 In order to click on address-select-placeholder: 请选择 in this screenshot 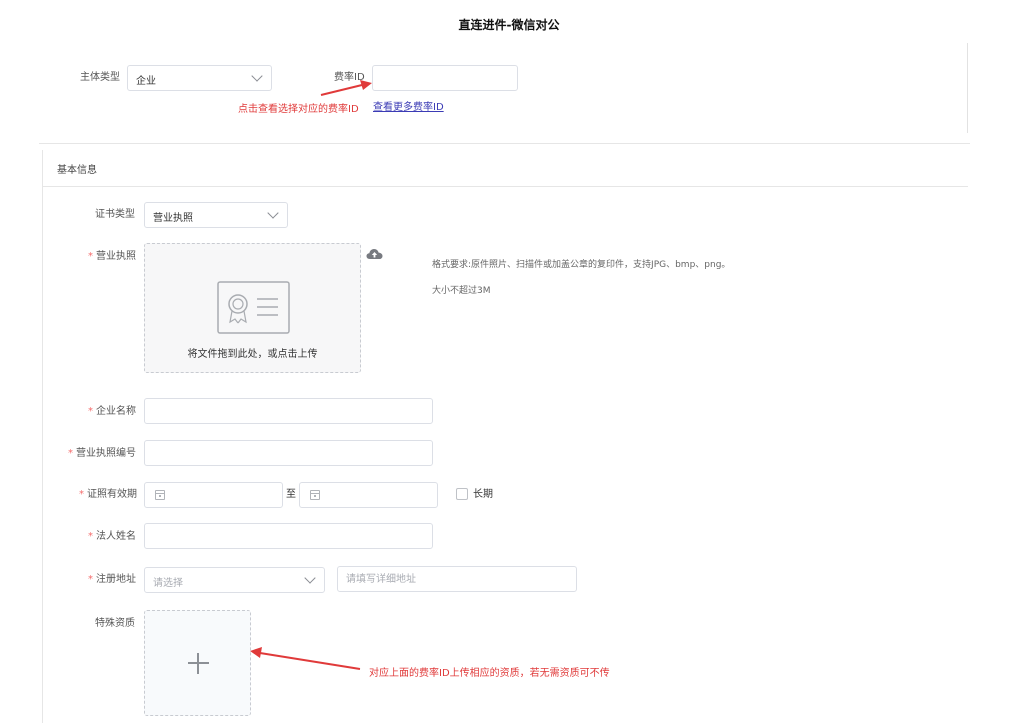, I will do `click(168, 583)`.